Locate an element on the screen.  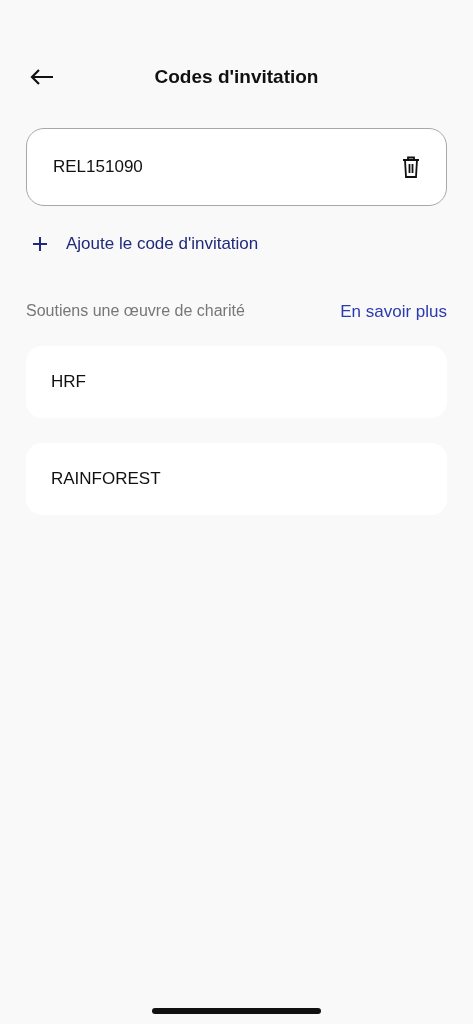
plus-icon is located at coordinates (40, 244).